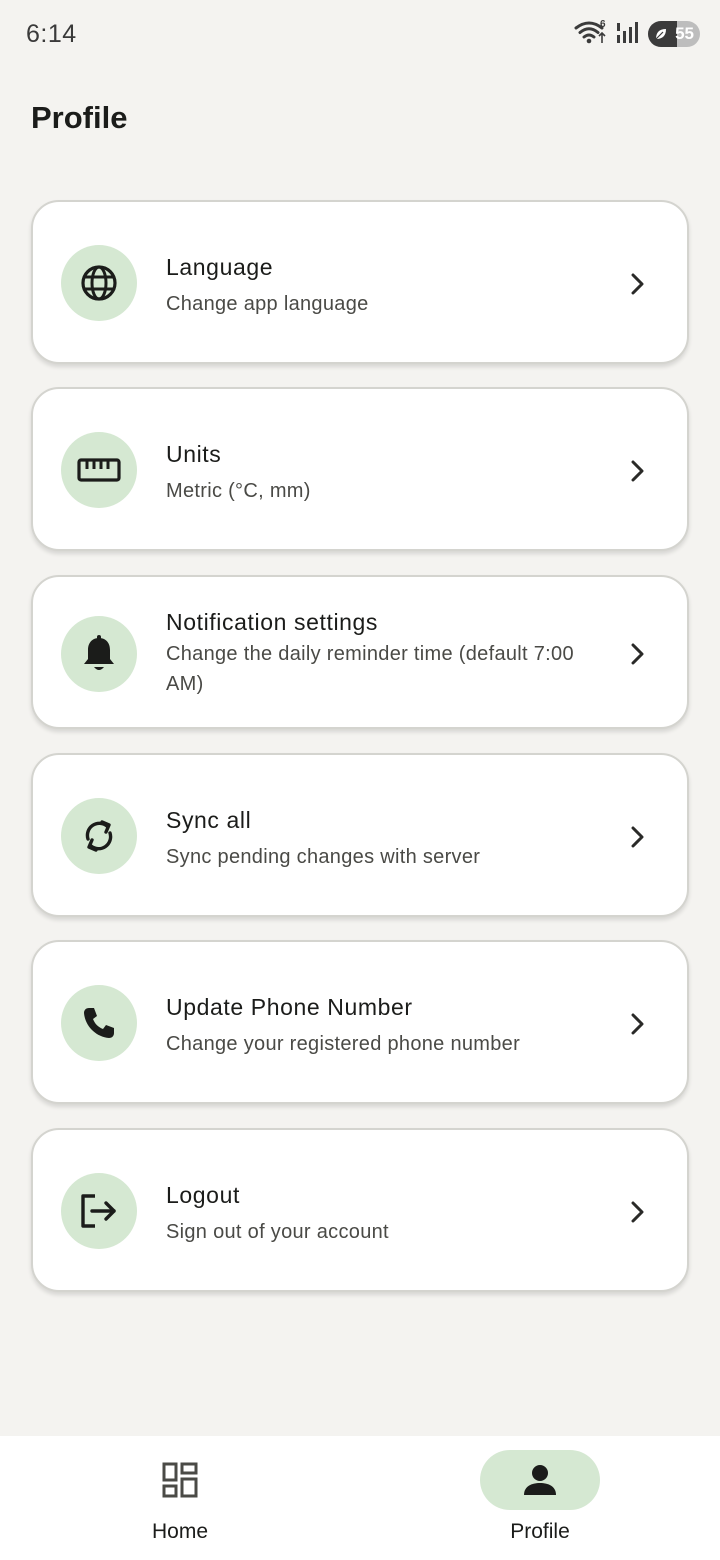  Describe the element at coordinates (360, 1210) in the screenshot. I see `logout-card: Logout Sign out of your account` at that location.